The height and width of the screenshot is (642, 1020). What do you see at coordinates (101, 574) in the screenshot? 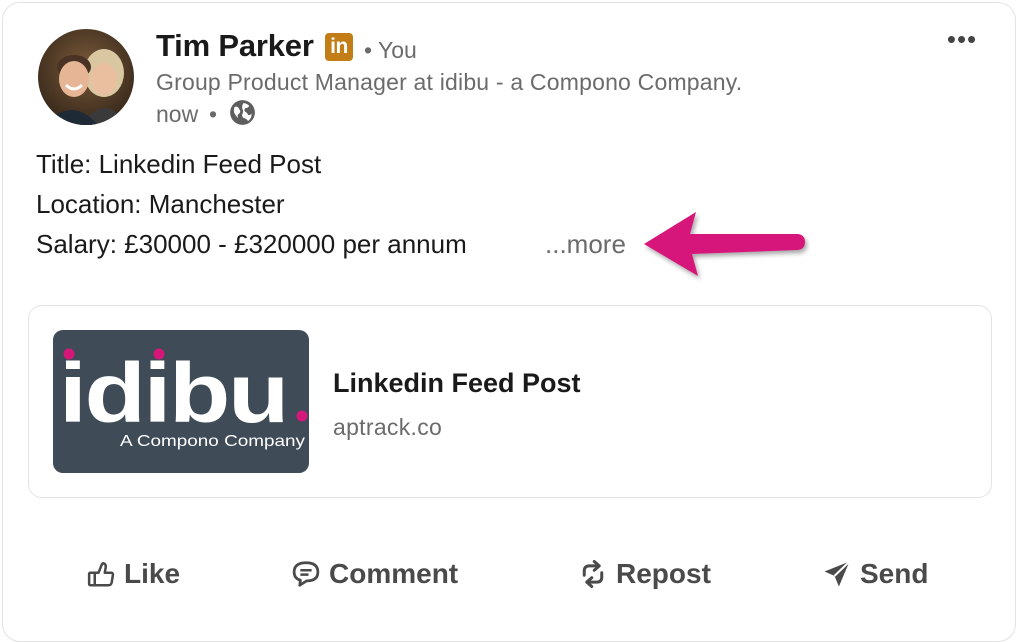
I see `thumbs-up-icon` at bounding box center [101, 574].